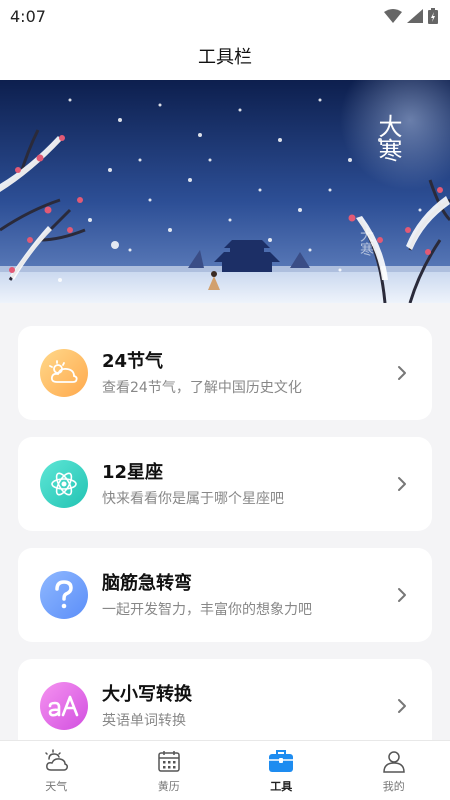  Describe the element at coordinates (366, 242) in the screenshot. I see `banner-caption-small: 大寒` at that location.